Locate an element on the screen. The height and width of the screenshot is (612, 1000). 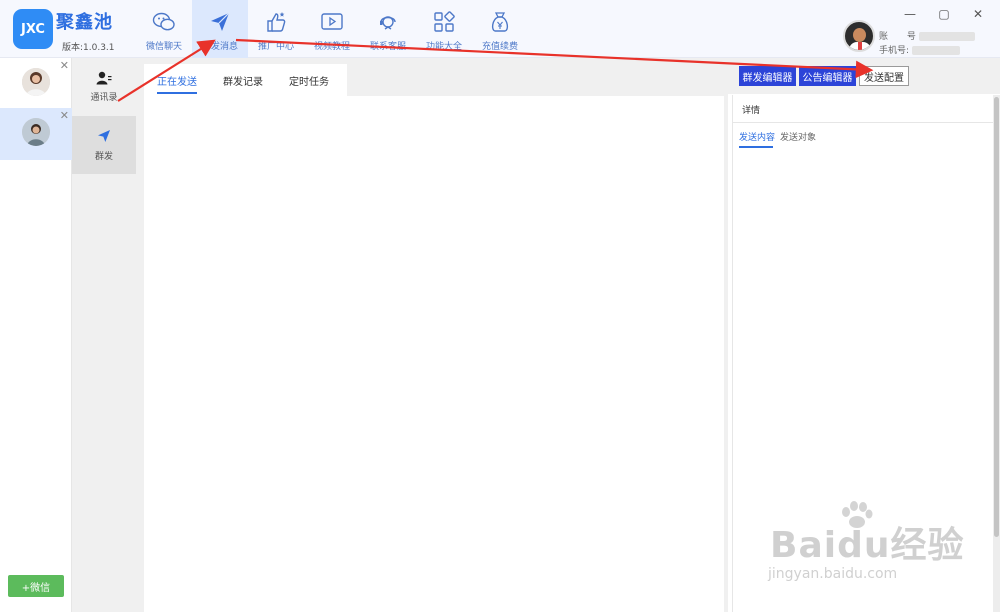
tab-send-content: 发送内容 is located at coordinates (757, 136).